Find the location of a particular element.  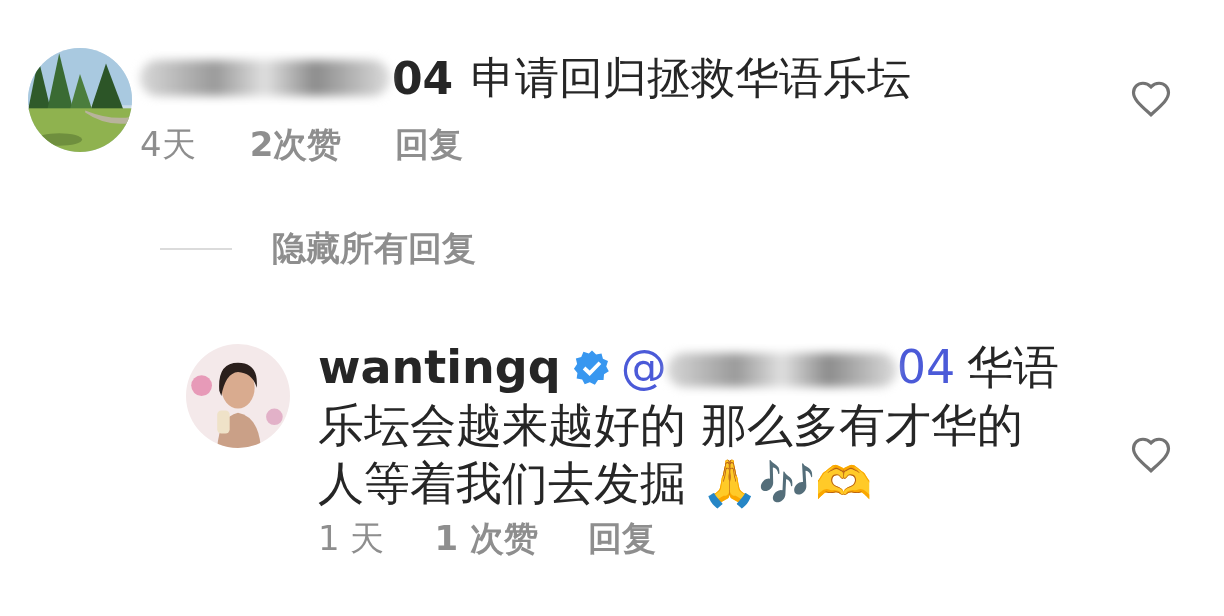

reply-text: 华语 is located at coordinates (1013, 367).